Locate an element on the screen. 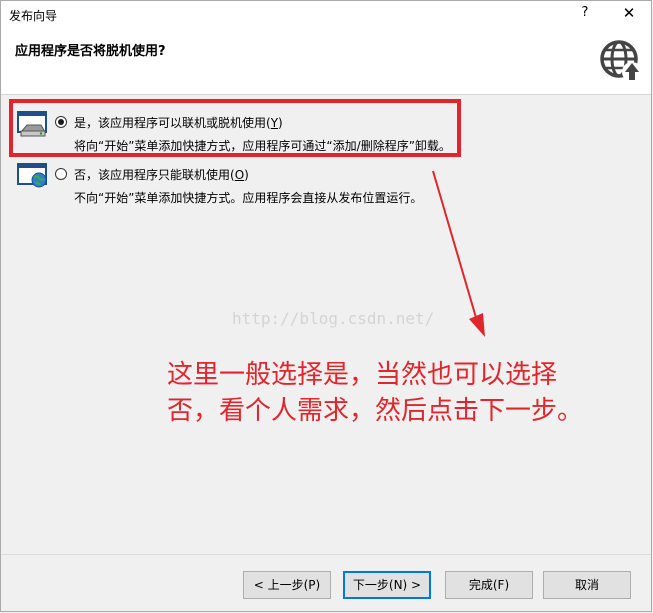 This screenshot has height=613, width=653. close-button: ✕ is located at coordinates (629, 14).